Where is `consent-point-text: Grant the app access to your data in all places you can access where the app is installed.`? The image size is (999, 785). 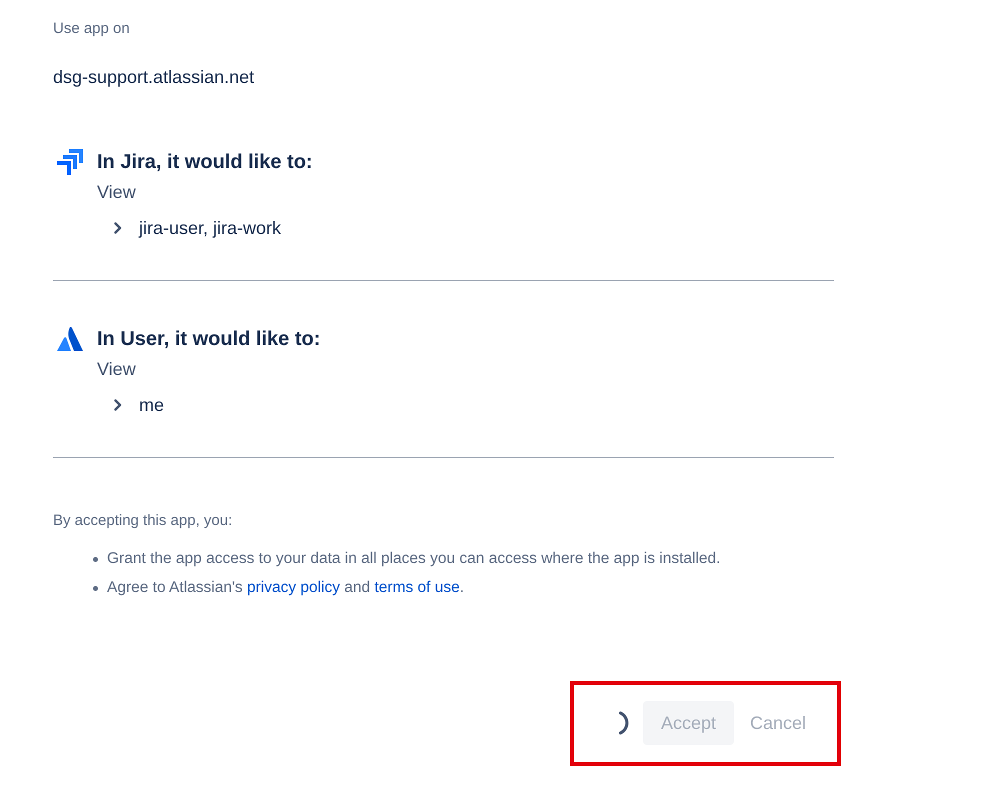
consent-point-text: Grant the app access to your data in all places you can access where the app is installed. is located at coordinates (413, 559).